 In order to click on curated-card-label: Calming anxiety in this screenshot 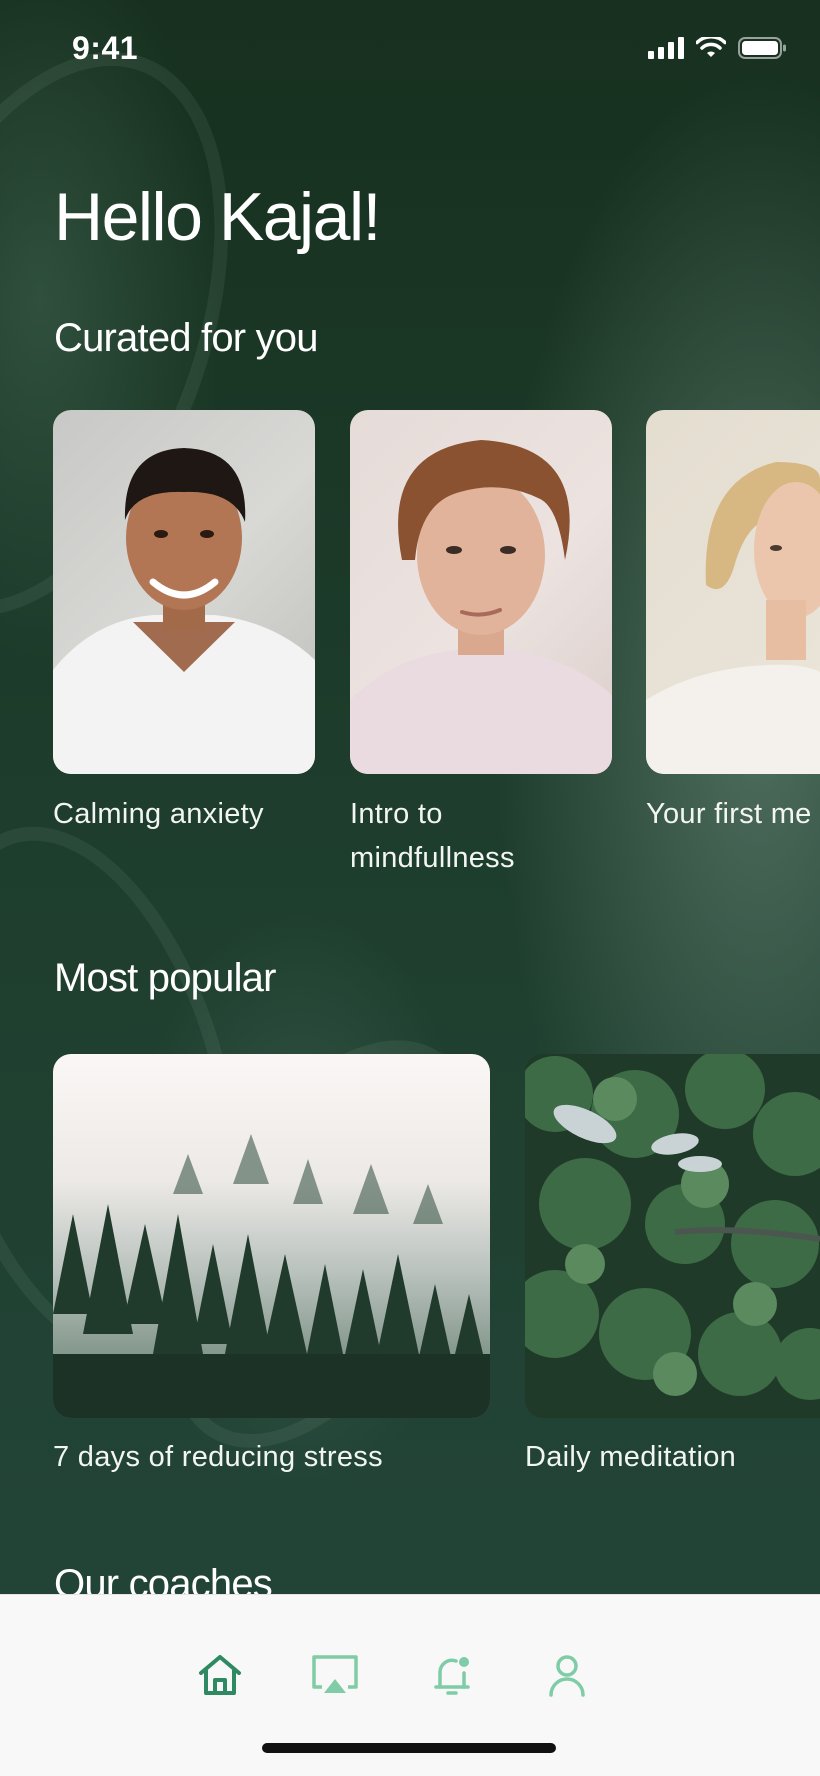, I will do `click(158, 814)`.